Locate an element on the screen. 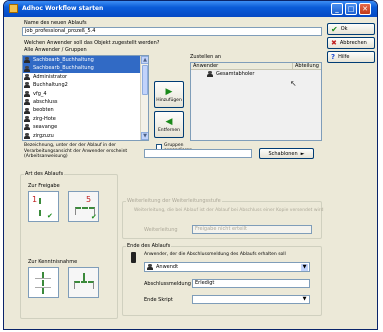 This screenshot has height=332, width=383. mouse-cursor-icon: ↖ is located at coordinates (293, 83).